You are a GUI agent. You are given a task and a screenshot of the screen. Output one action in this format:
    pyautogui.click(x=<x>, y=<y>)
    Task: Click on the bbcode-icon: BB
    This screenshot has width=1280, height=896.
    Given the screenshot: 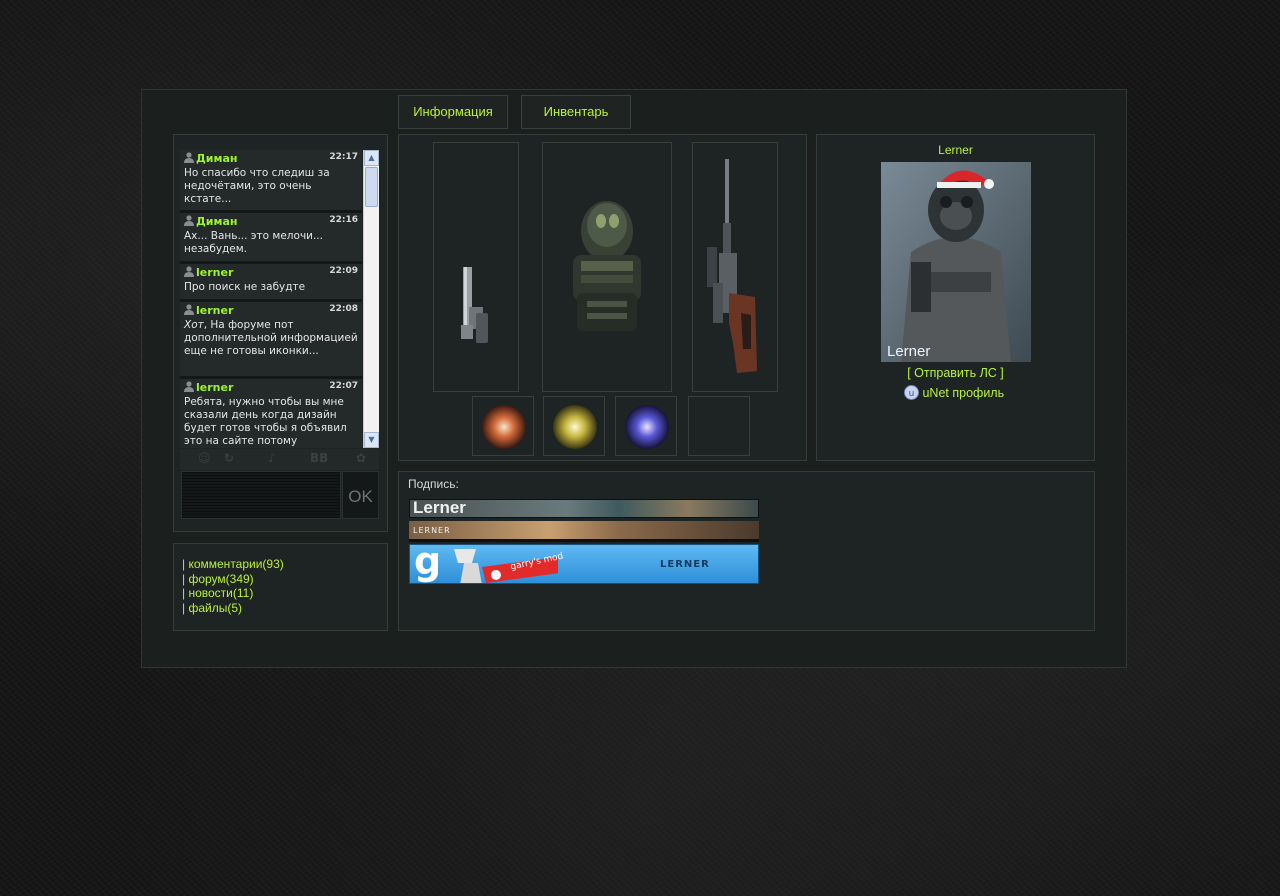 What is the action you would take?
    pyautogui.click(x=319, y=458)
    